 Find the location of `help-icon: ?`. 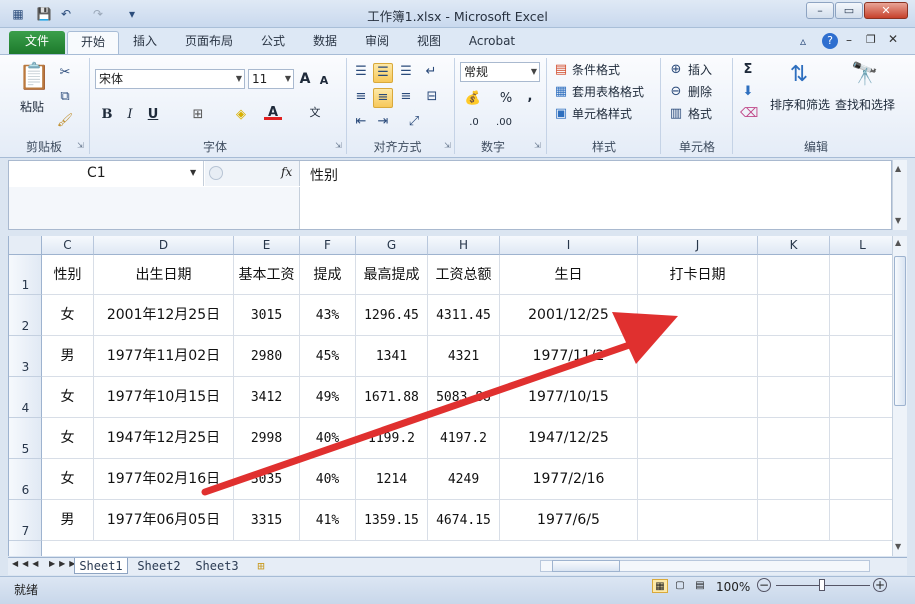

help-icon: ? is located at coordinates (830, 41).